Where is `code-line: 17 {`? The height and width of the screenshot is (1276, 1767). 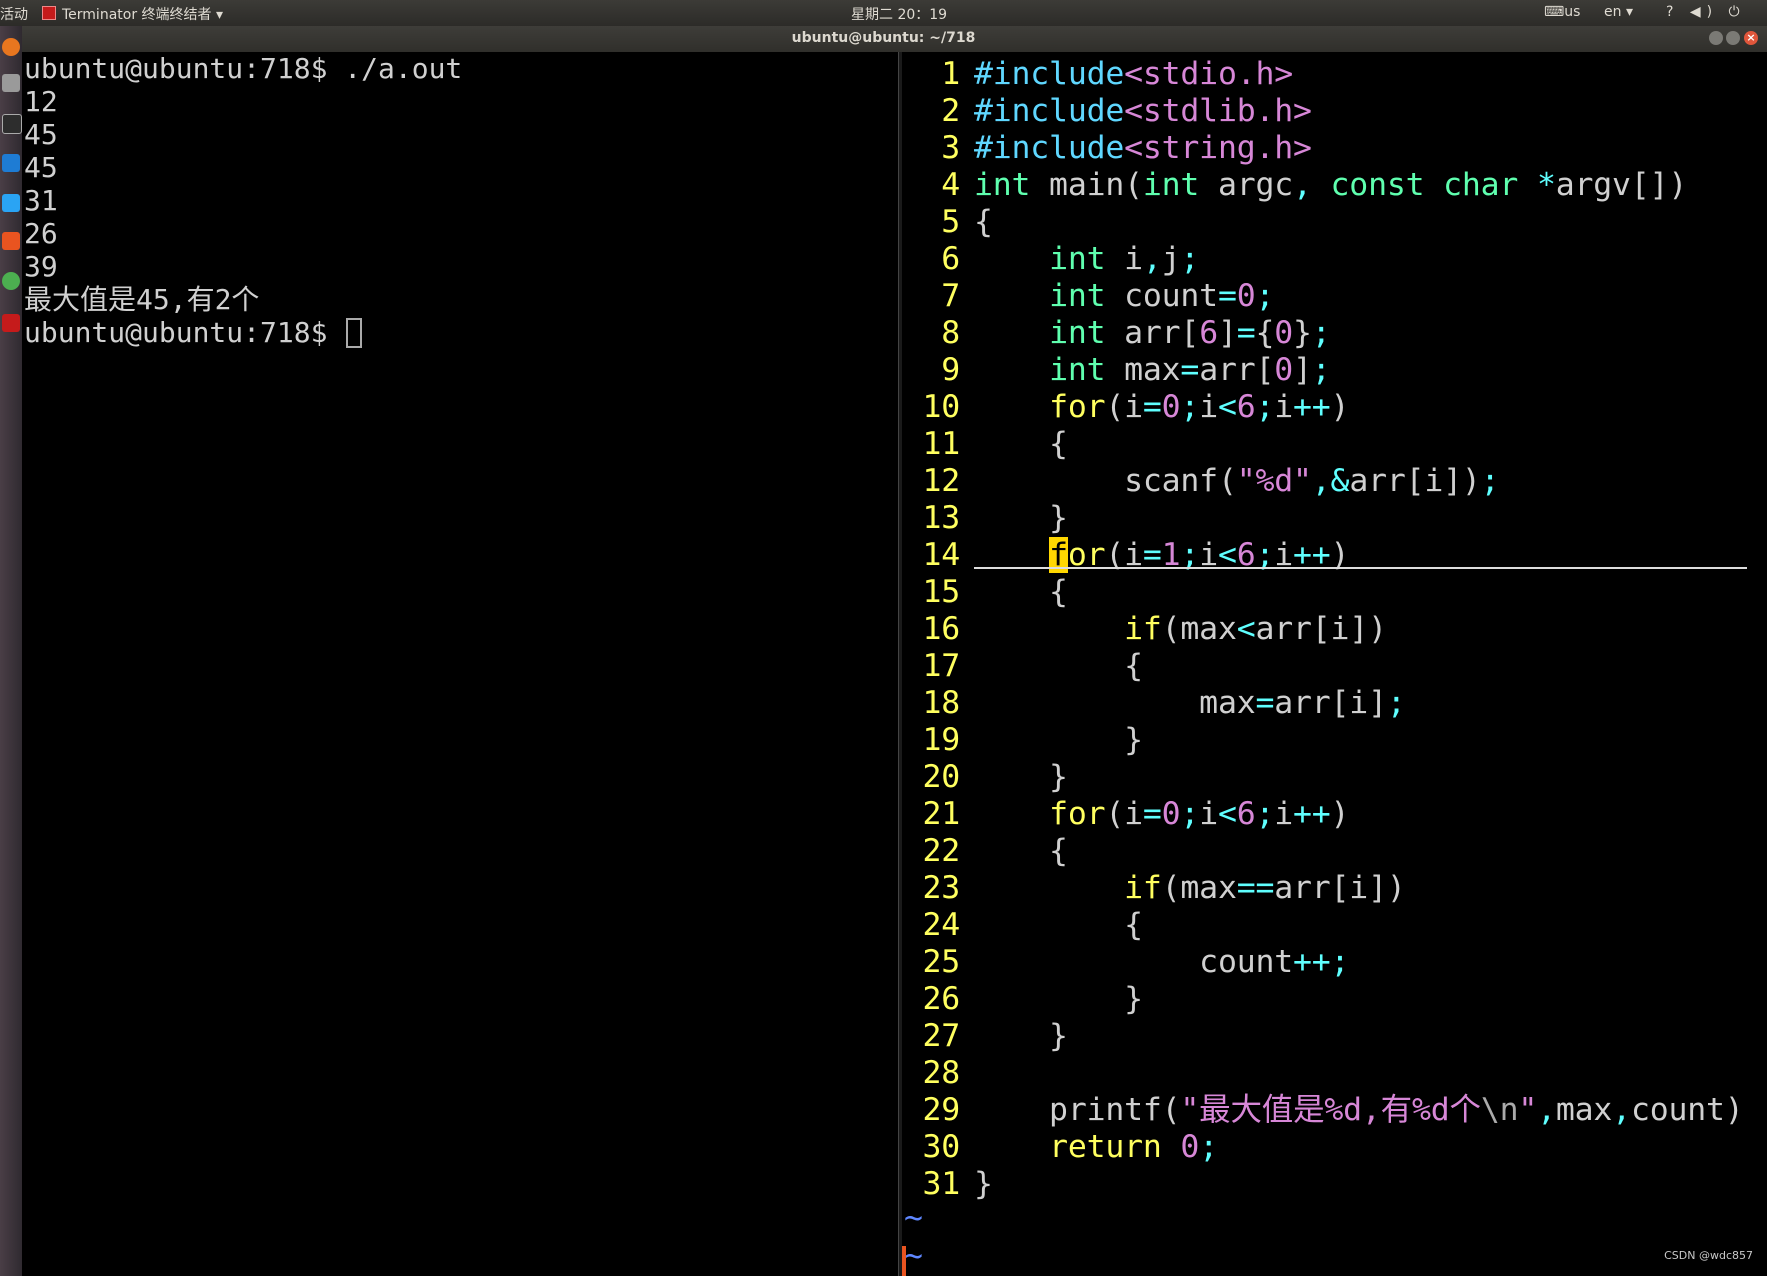
code-line: 17 { is located at coordinates (1334, 666).